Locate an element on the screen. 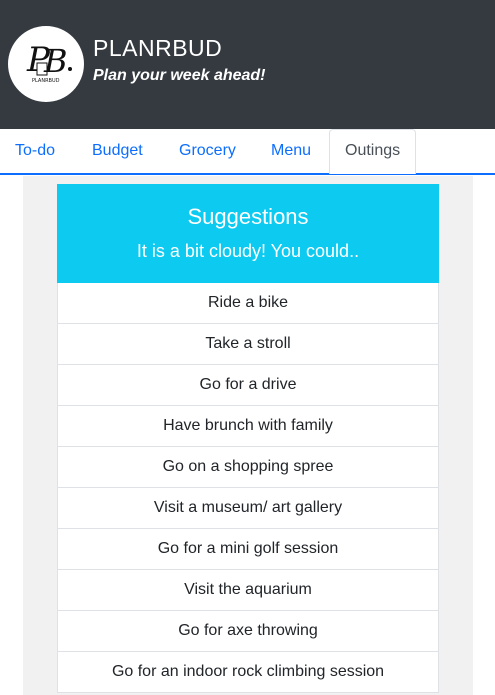  planrbud-logo: P B PLANRBUD is located at coordinates (46, 64).